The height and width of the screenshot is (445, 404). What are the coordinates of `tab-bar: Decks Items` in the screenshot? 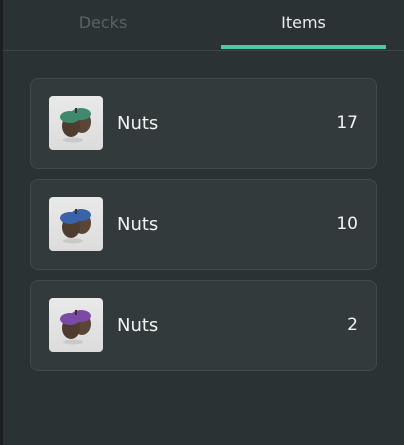 It's located at (203, 25).